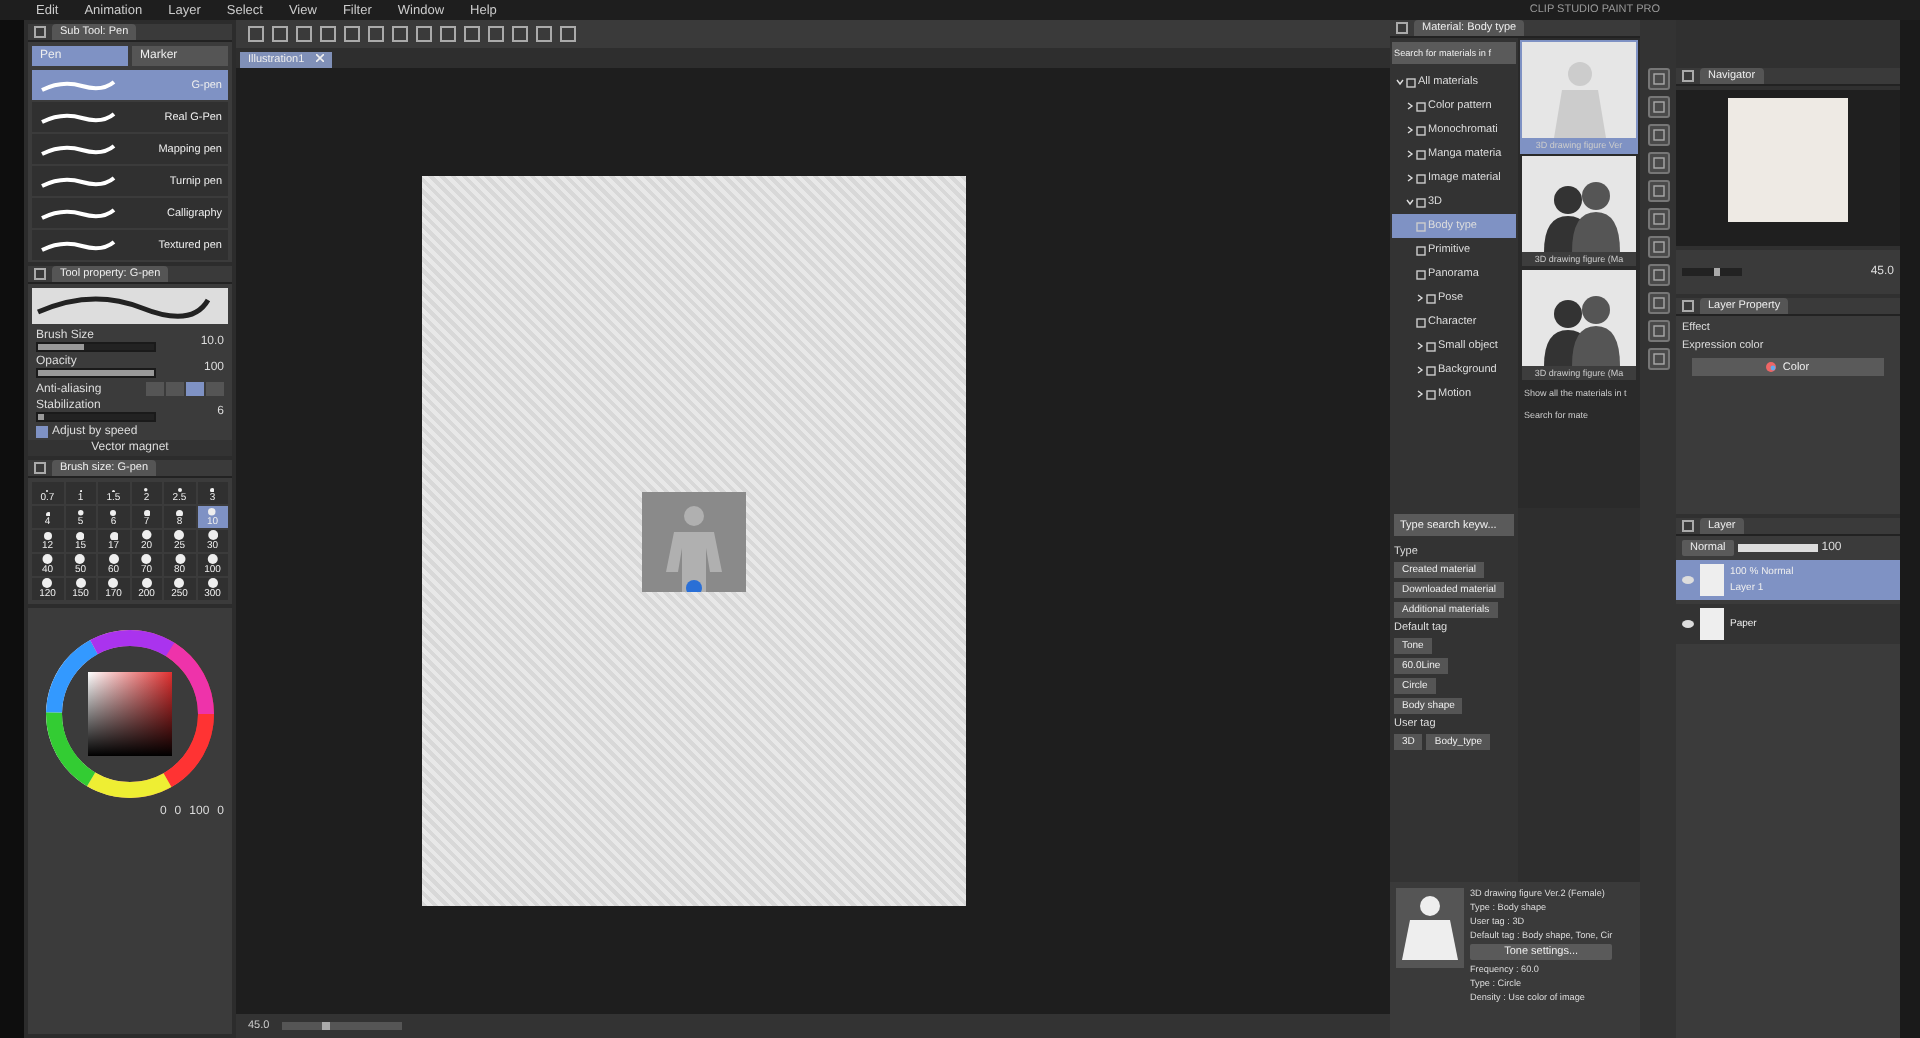 The width and height of the screenshot is (1920, 1038). I want to click on close-icon, so click(320, 58).